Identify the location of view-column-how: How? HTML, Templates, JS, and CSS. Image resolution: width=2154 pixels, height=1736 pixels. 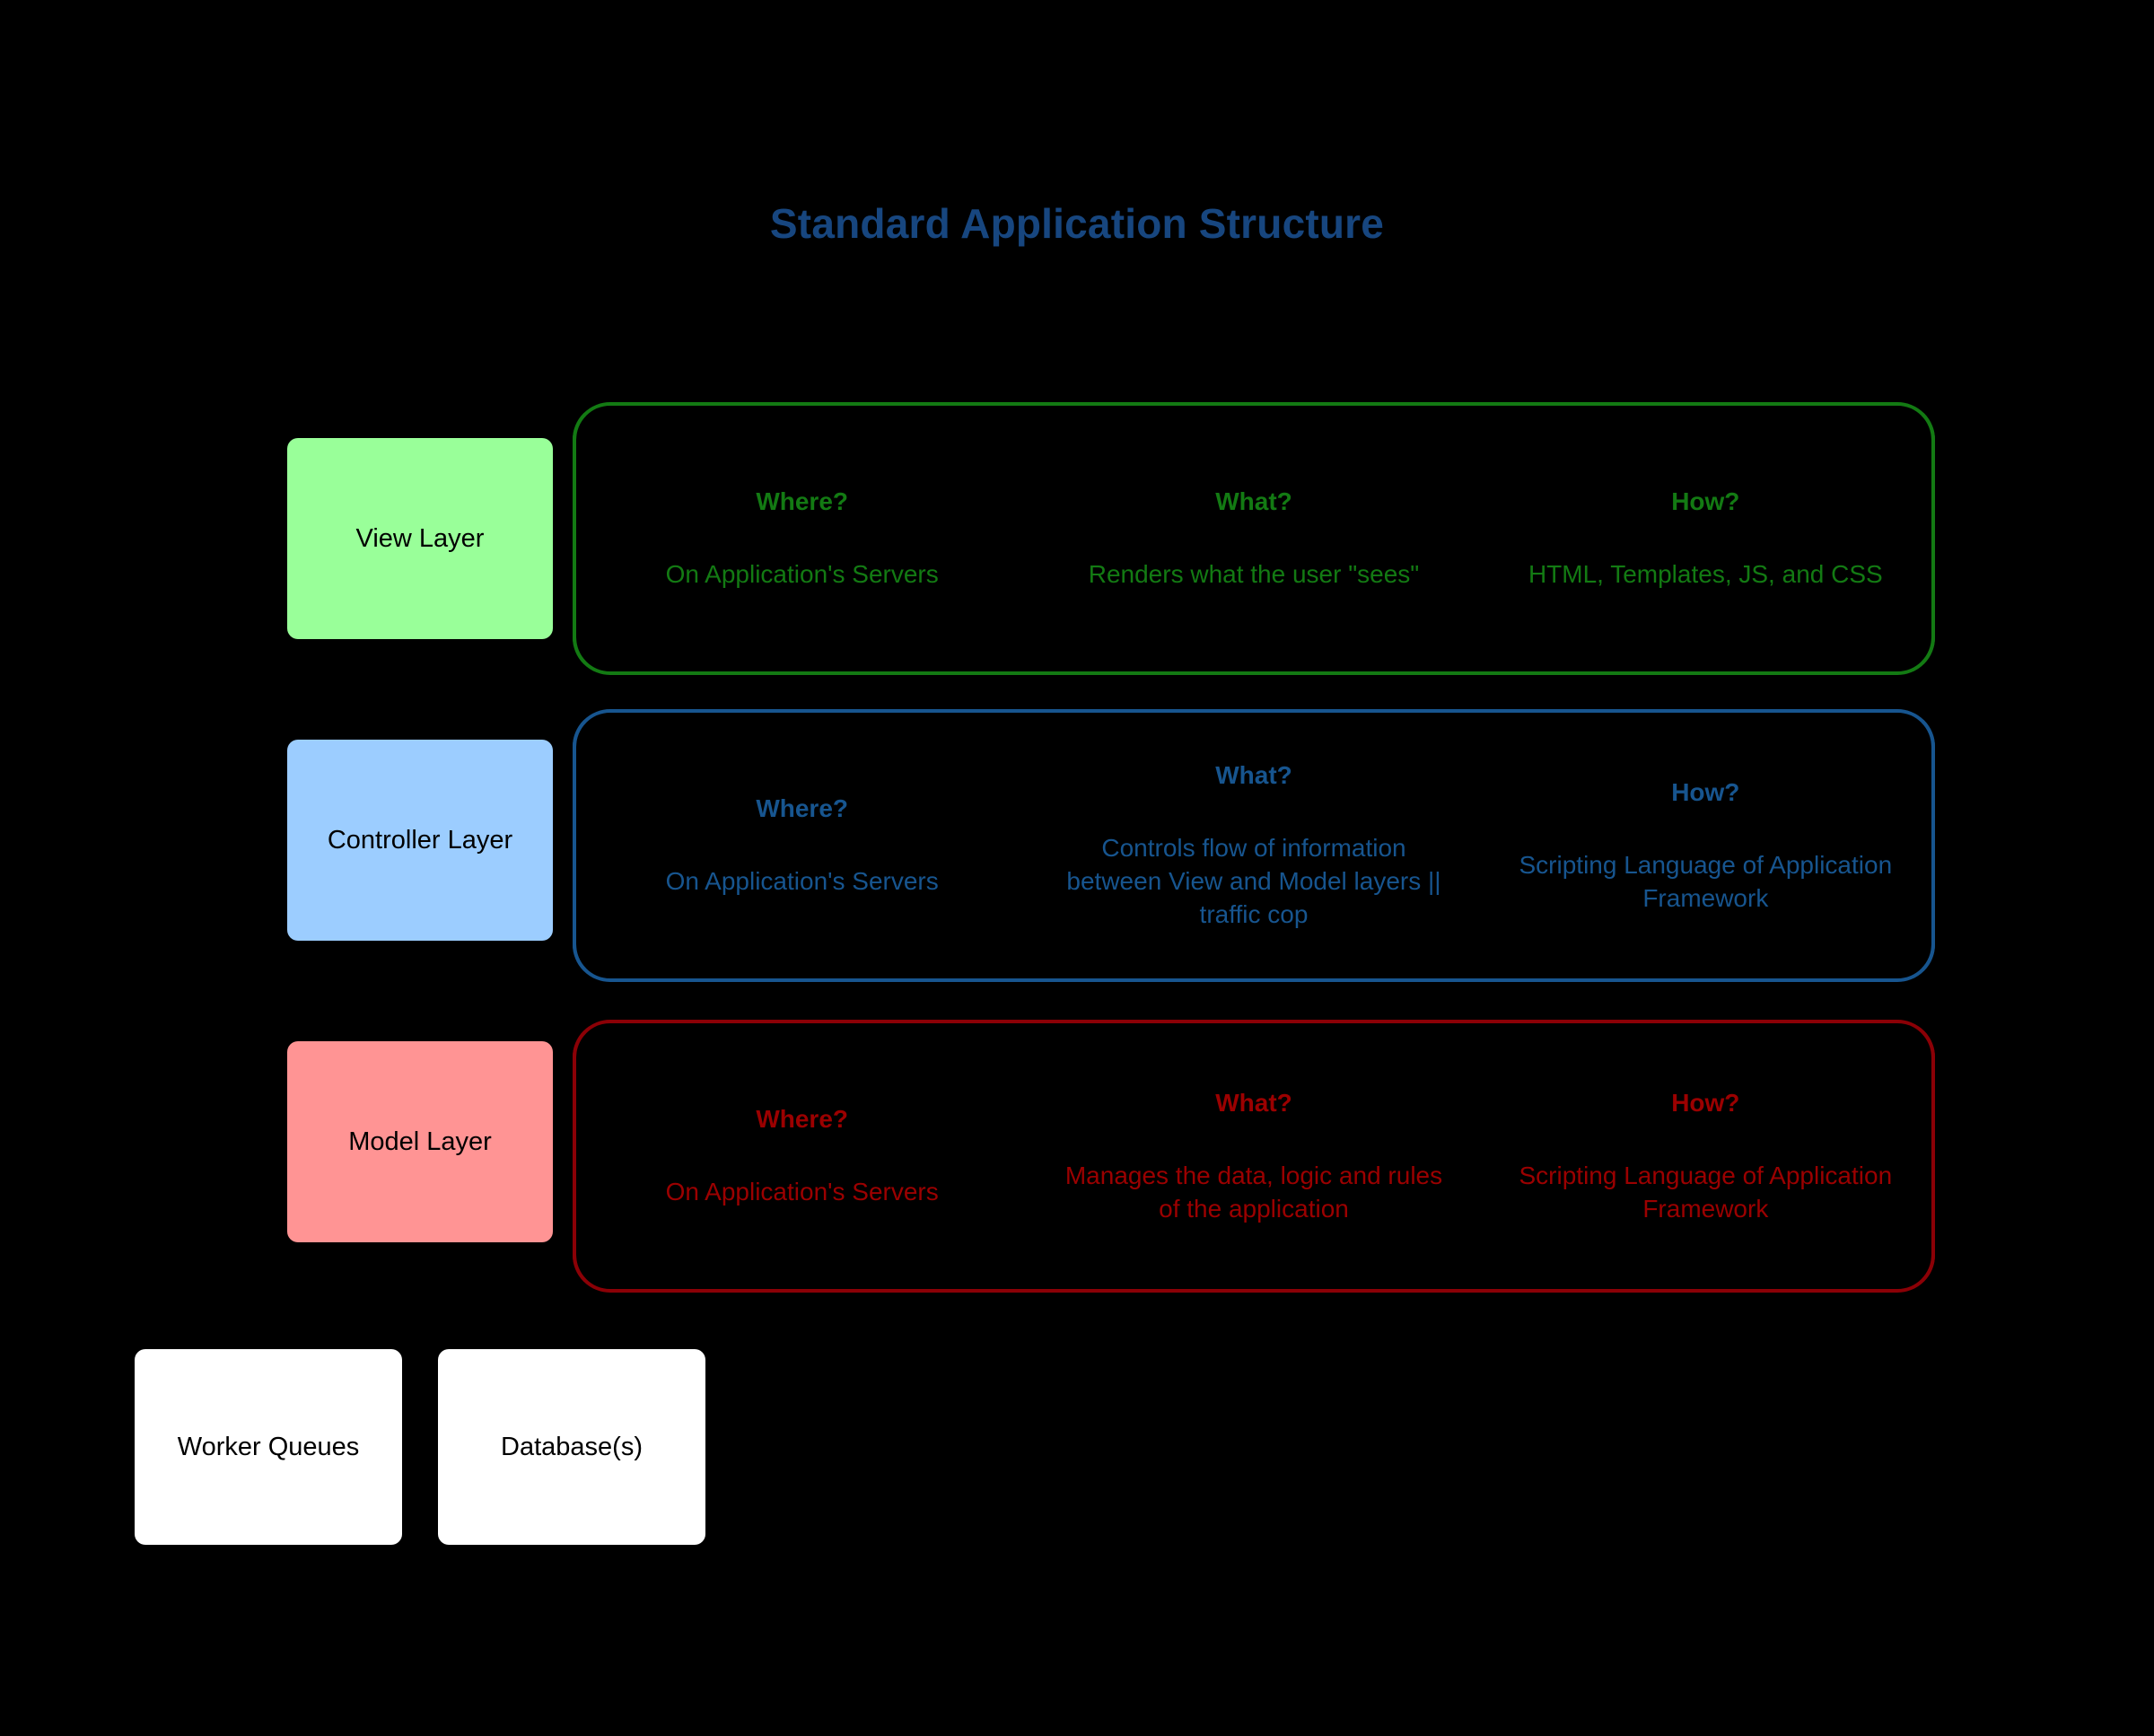
(1705, 539).